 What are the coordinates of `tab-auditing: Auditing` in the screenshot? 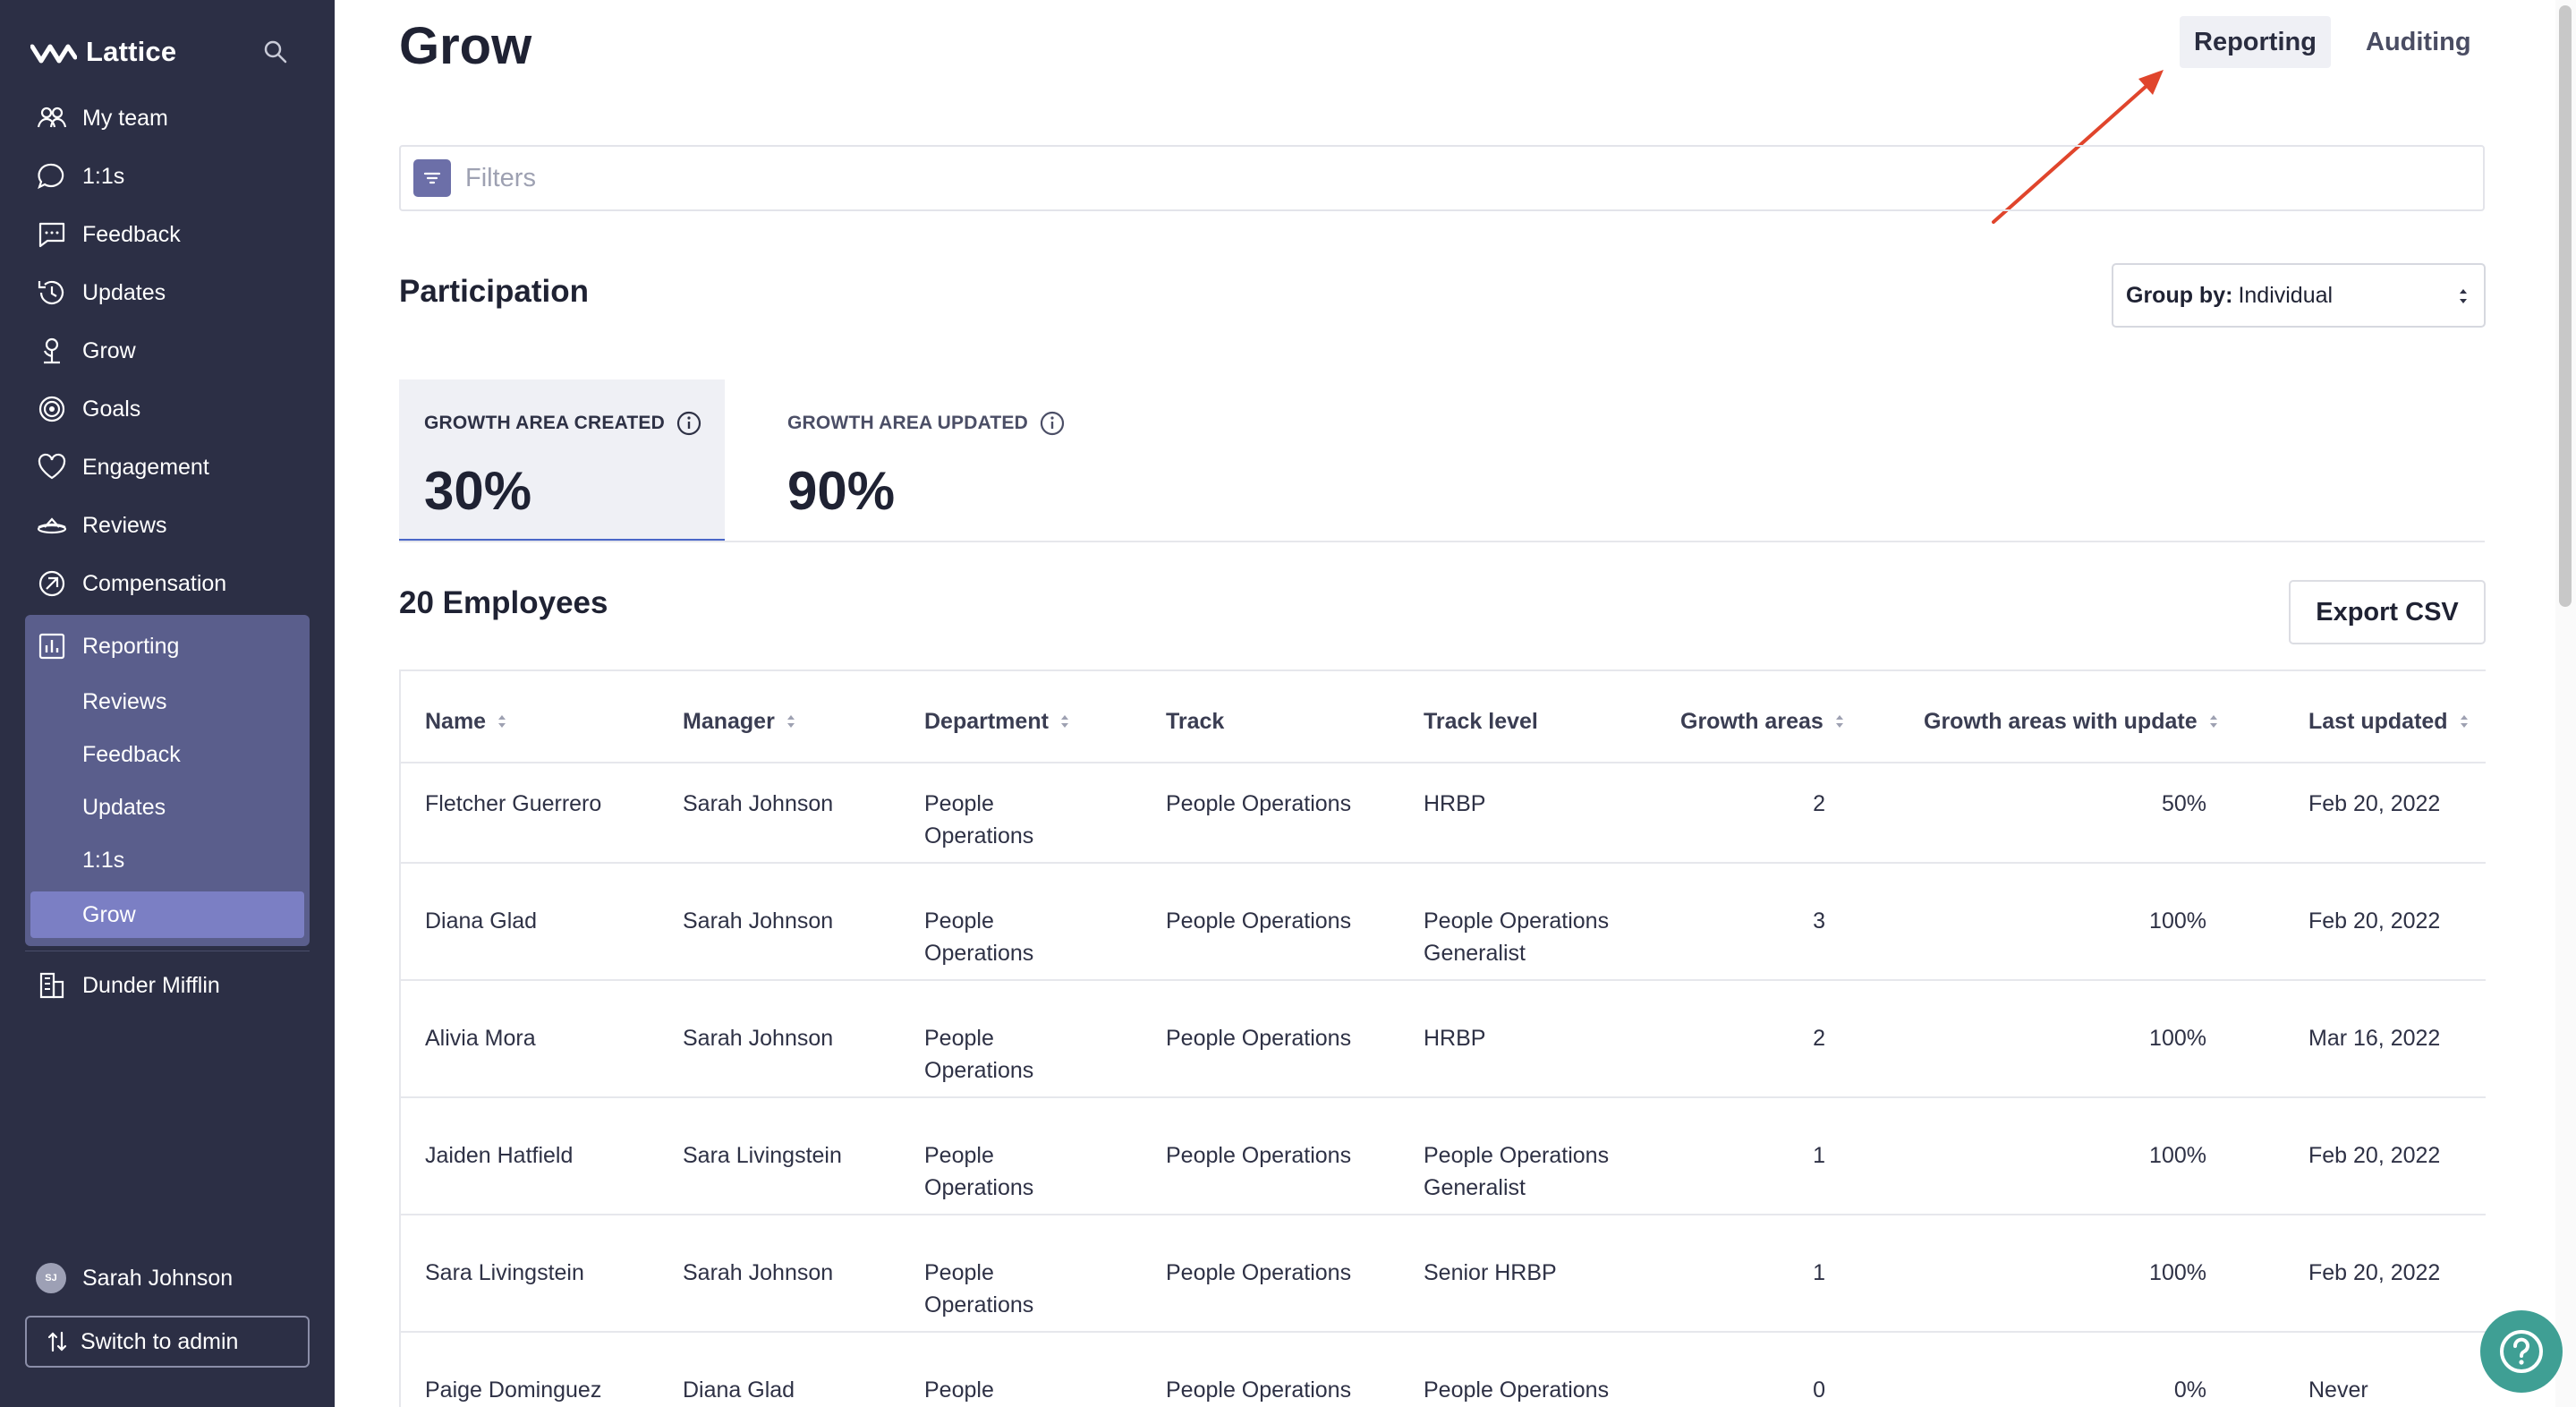 It's located at (2418, 42).